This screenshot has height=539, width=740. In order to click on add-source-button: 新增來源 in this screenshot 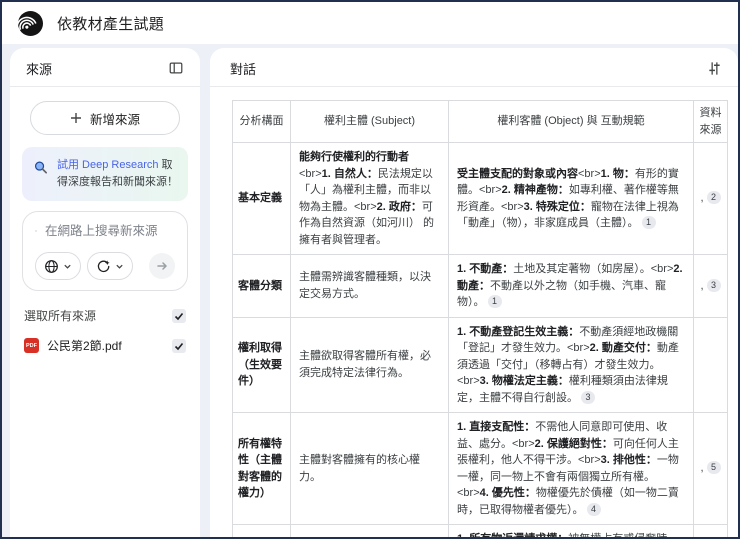, I will do `click(105, 118)`.